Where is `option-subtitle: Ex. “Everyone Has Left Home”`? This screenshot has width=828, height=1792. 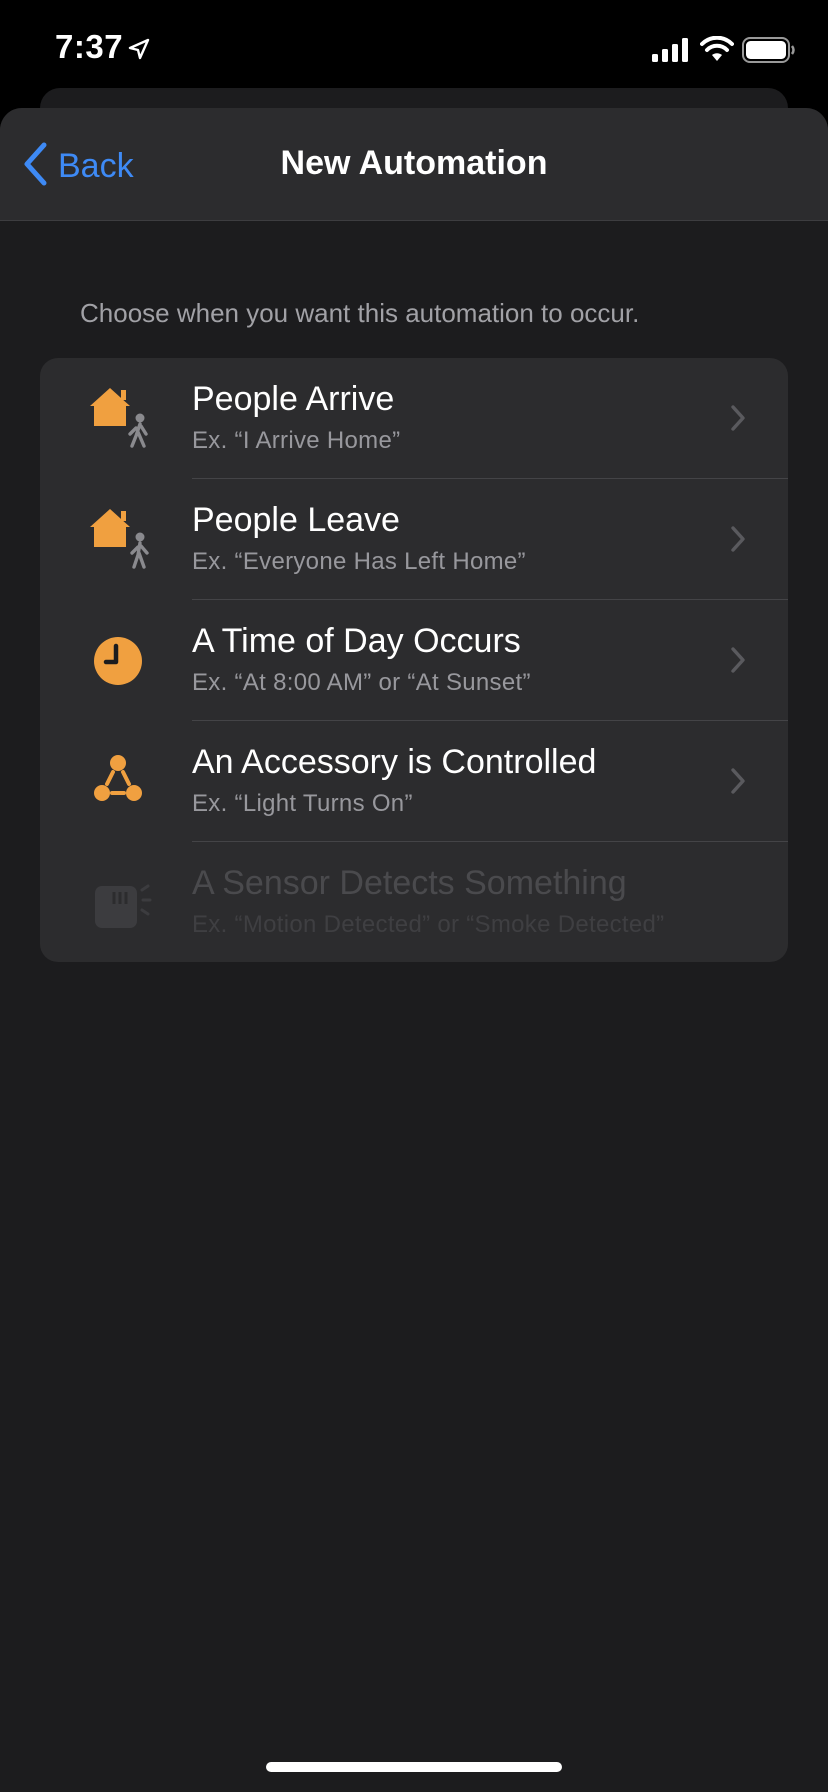
option-subtitle: Ex. “Everyone Has Left Home” is located at coordinates (359, 561).